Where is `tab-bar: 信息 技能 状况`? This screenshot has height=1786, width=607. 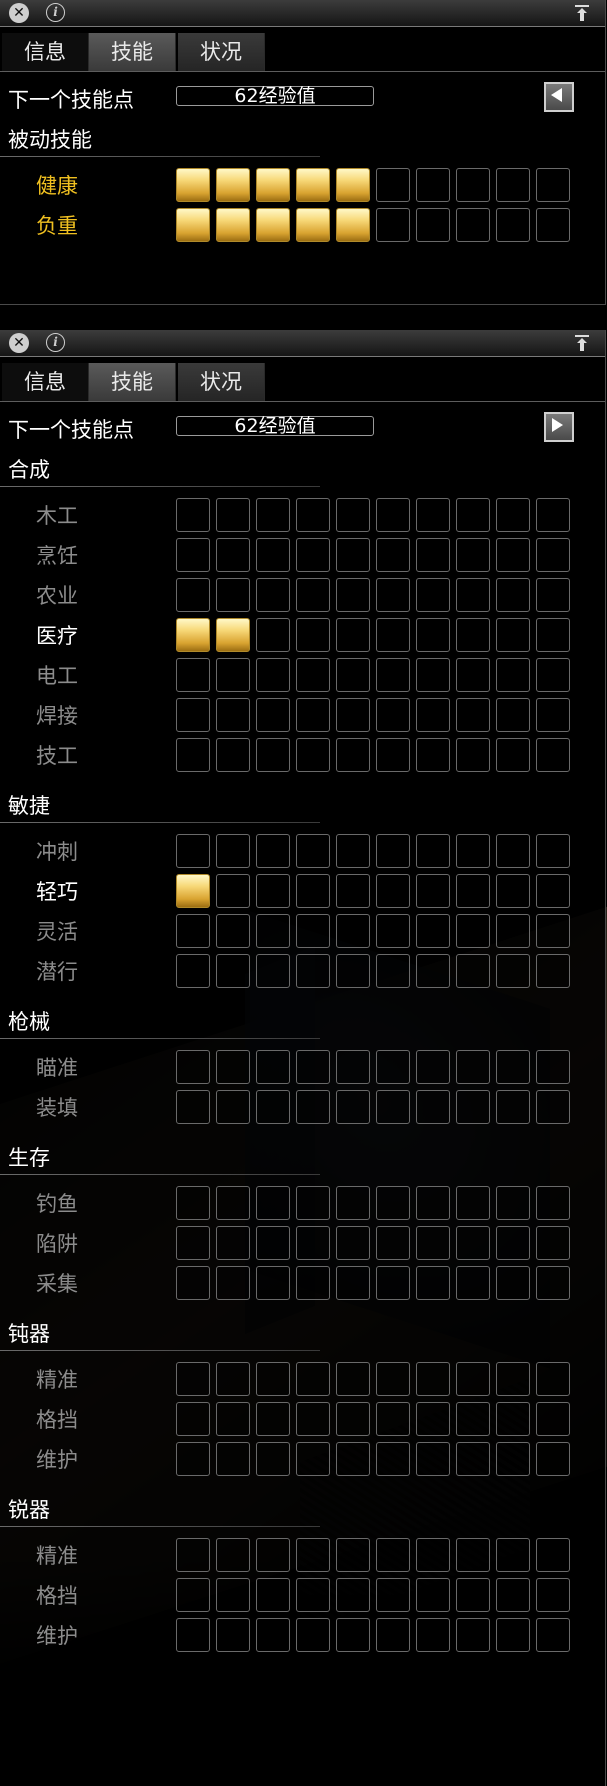
tab-bar: 信息 技能 状况 is located at coordinates (302, 49).